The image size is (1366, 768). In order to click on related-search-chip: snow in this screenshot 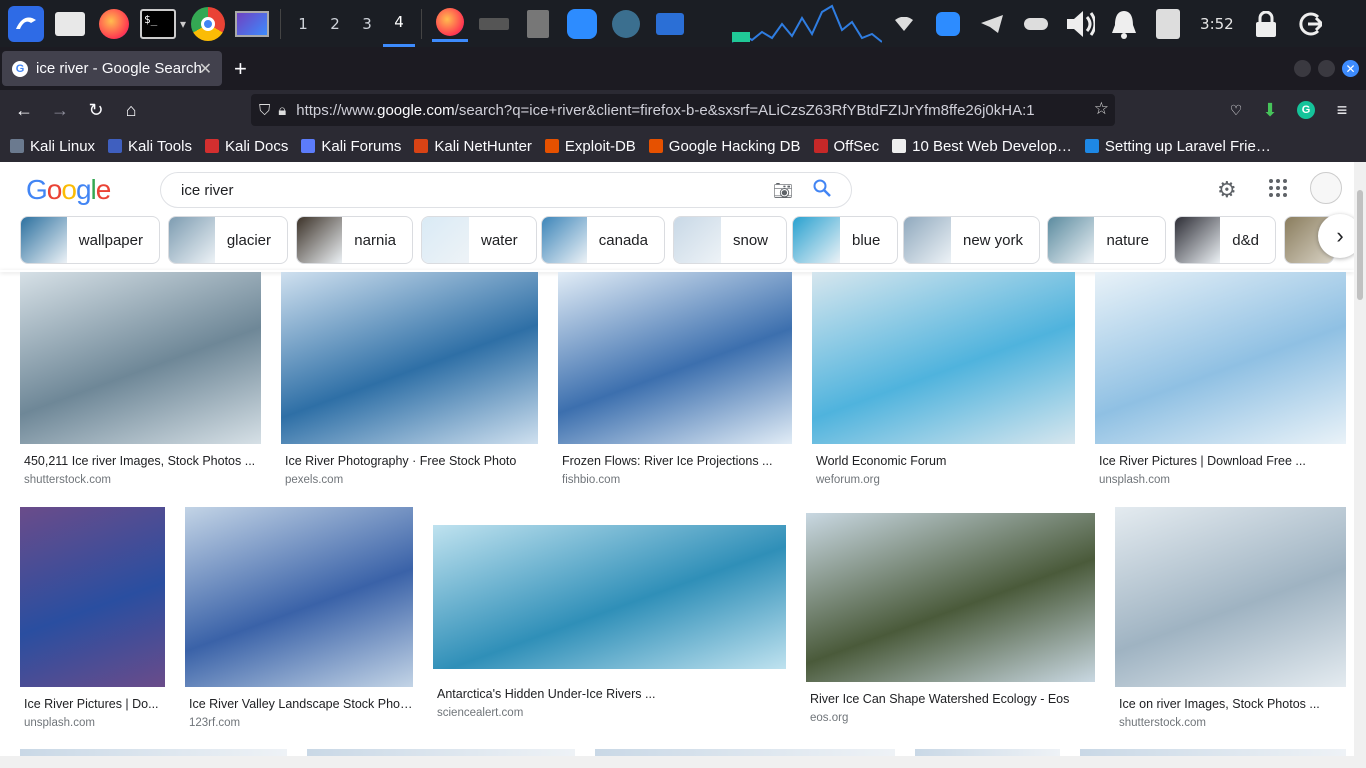, I will do `click(730, 240)`.